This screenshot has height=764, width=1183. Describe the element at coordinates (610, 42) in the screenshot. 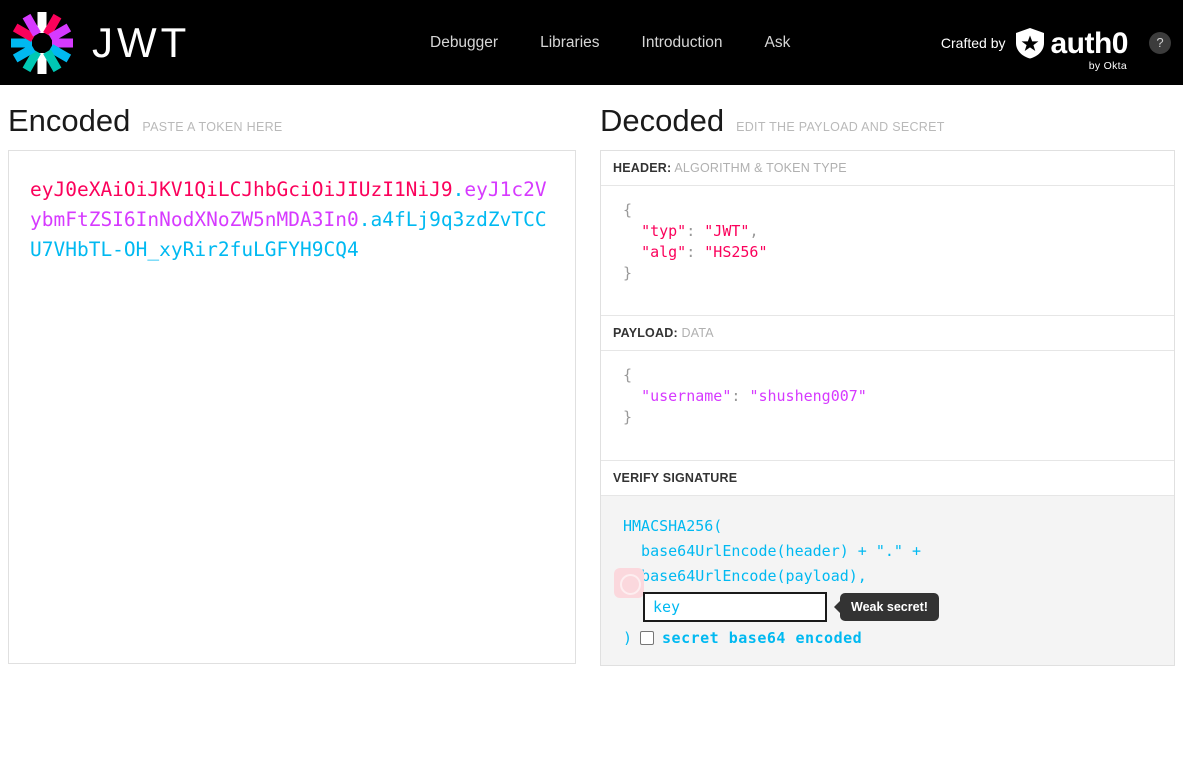

I see `nav-links: Debugger Libraries Introduction Ask` at that location.